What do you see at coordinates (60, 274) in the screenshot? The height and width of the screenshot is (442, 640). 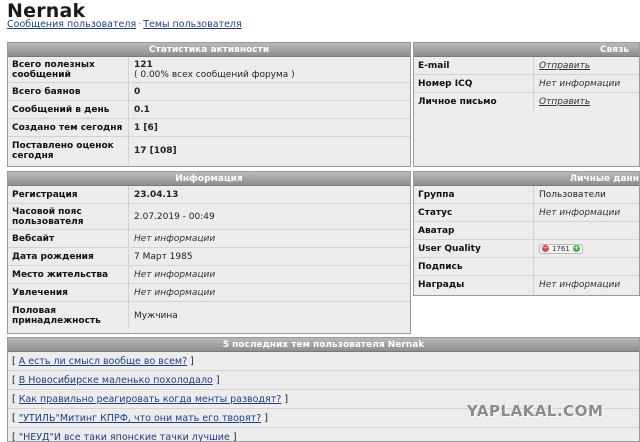 I see `info-label: Место жительства` at bounding box center [60, 274].